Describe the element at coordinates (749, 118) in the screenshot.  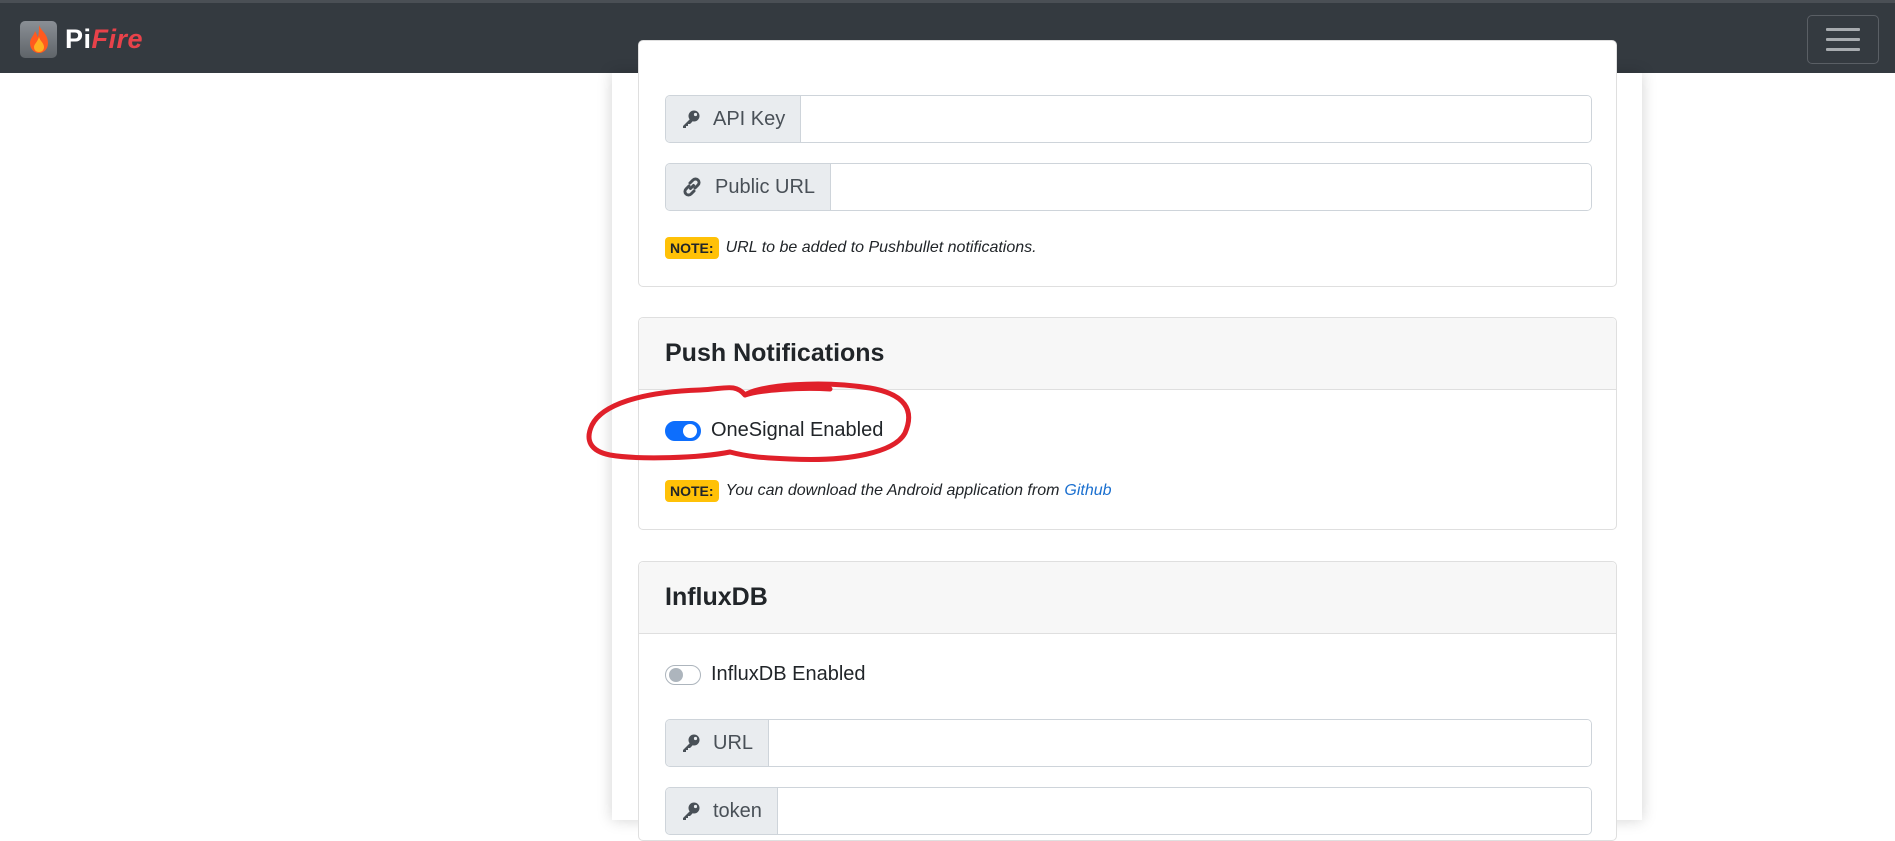
I see `api-key-label: API Key` at that location.